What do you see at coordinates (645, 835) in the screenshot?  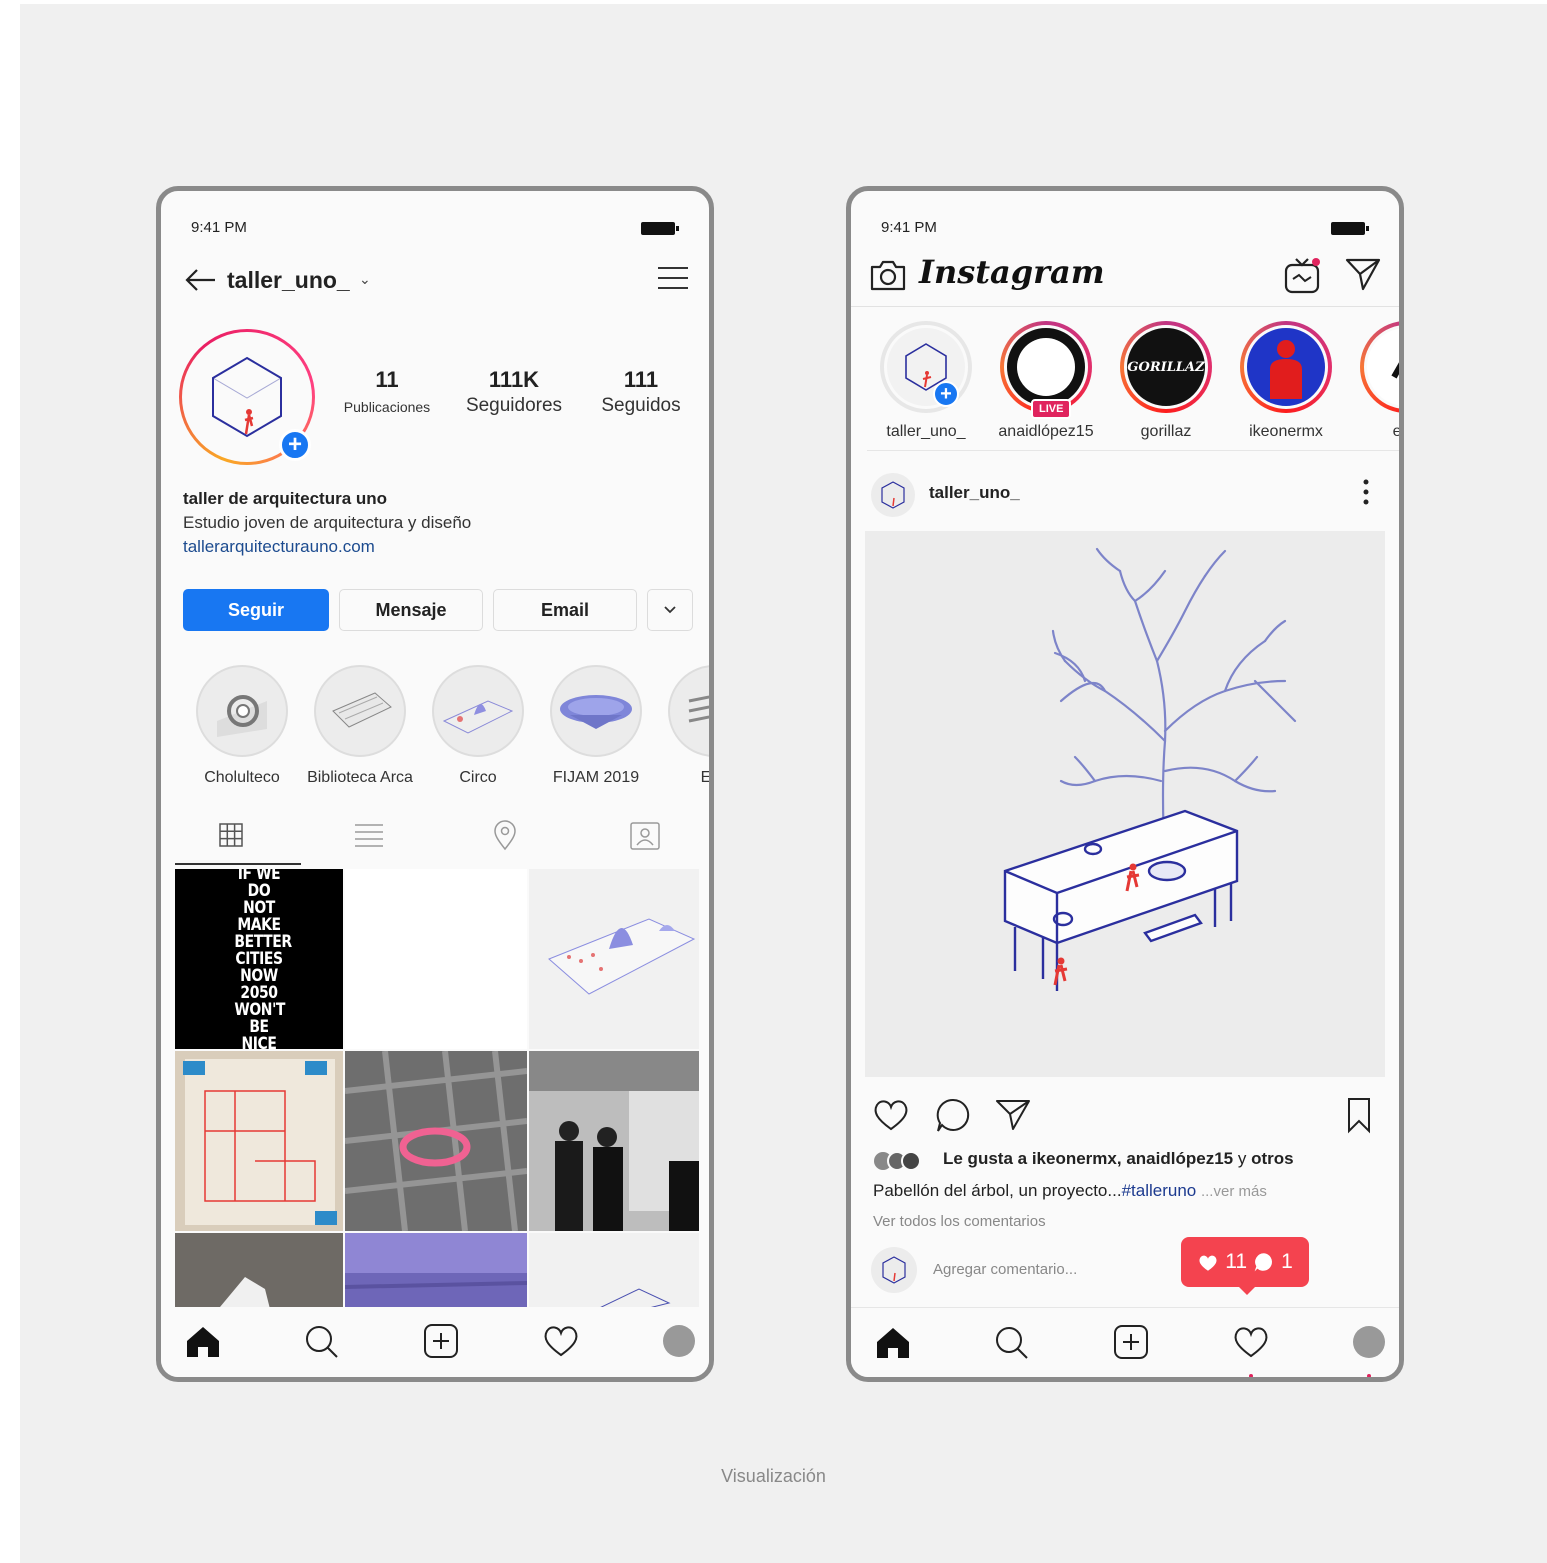 I see `tagged-photos-icon` at bounding box center [645, 835].